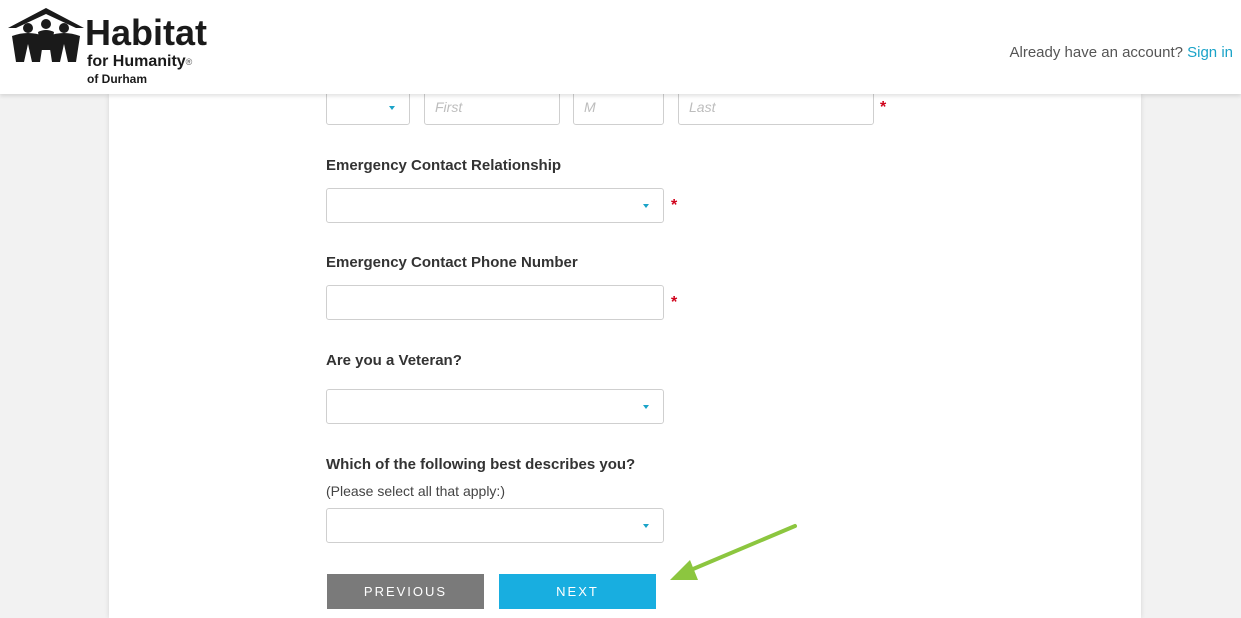 The image size is (1241, 618). Describe the element at coordinates (415, 491) in the screenshot. I see `describes-sublabel: (Please select all that apply:)` at that location.